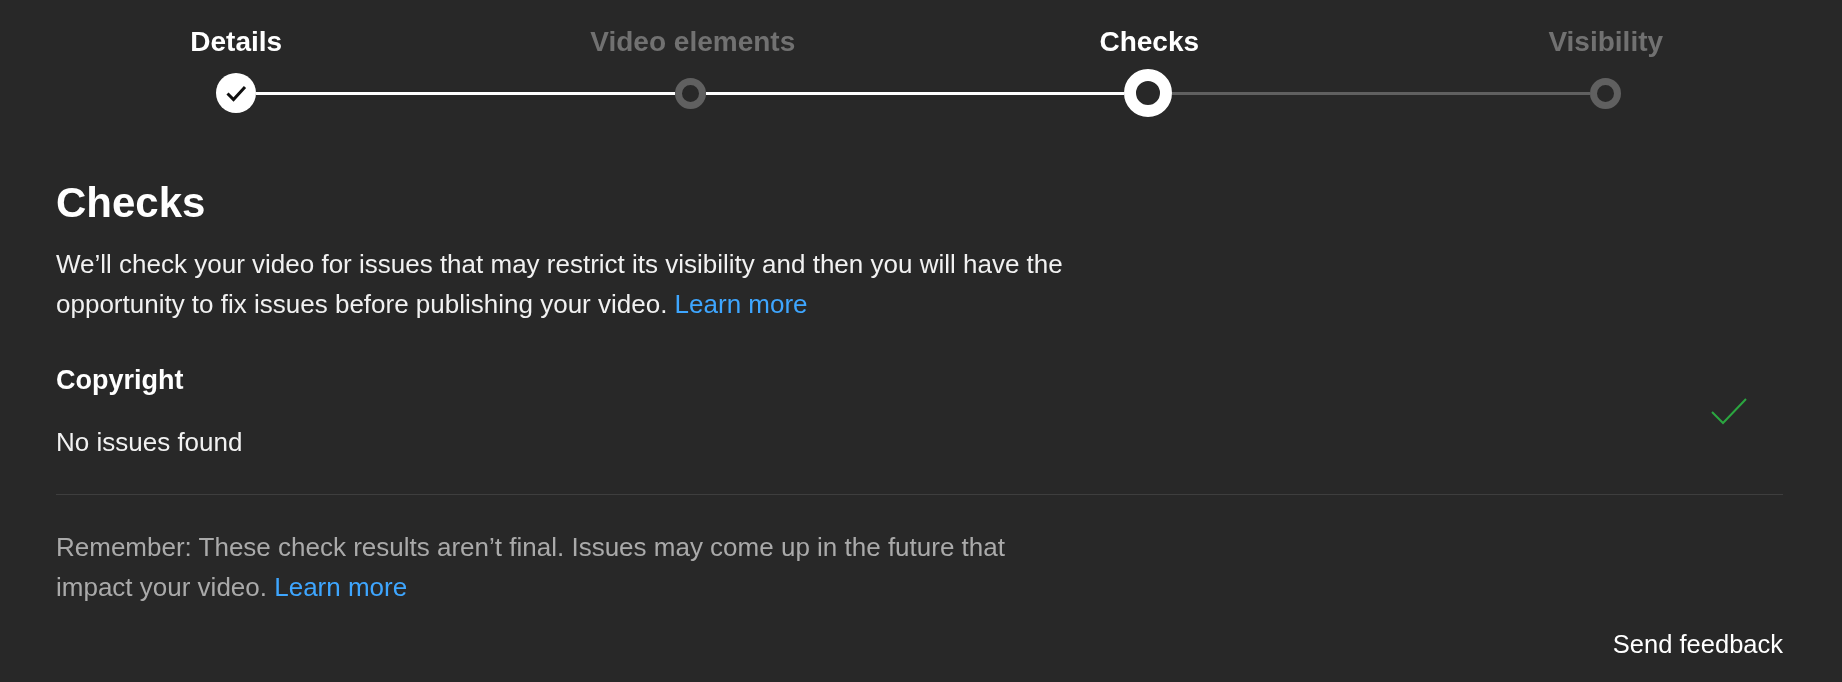 The image size is (1842, 682). I want to click on disclaimer-text: Remember: These check results aren’t final. Issues may come up in the future that impact your video. Learn more, so click(531, 567).